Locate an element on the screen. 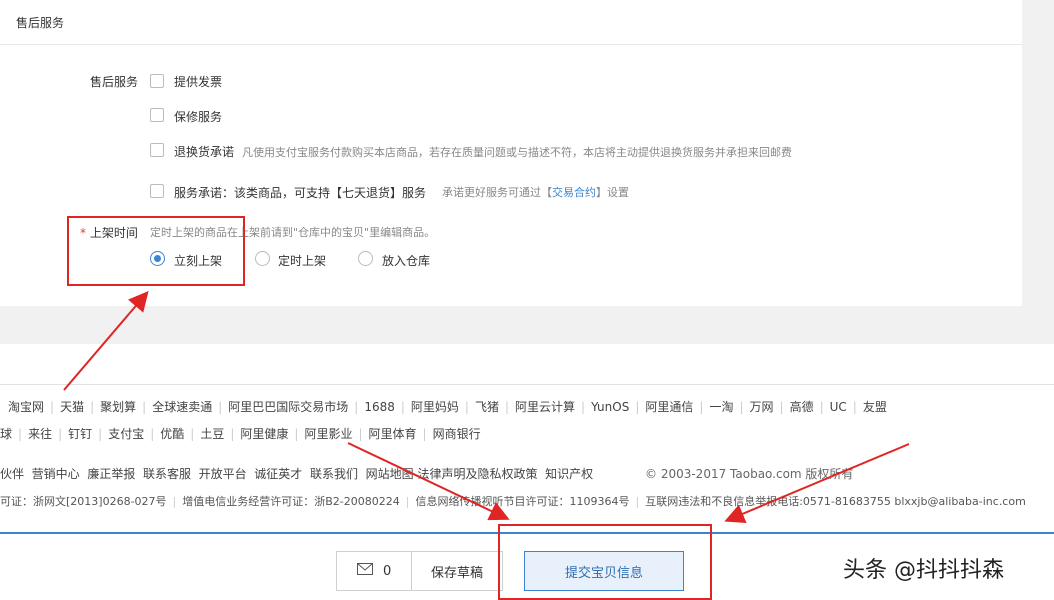 This screenshot has height=600, width=1054. watermark: 头条 @抖抖抖森 is located at coordinates (923, 570).